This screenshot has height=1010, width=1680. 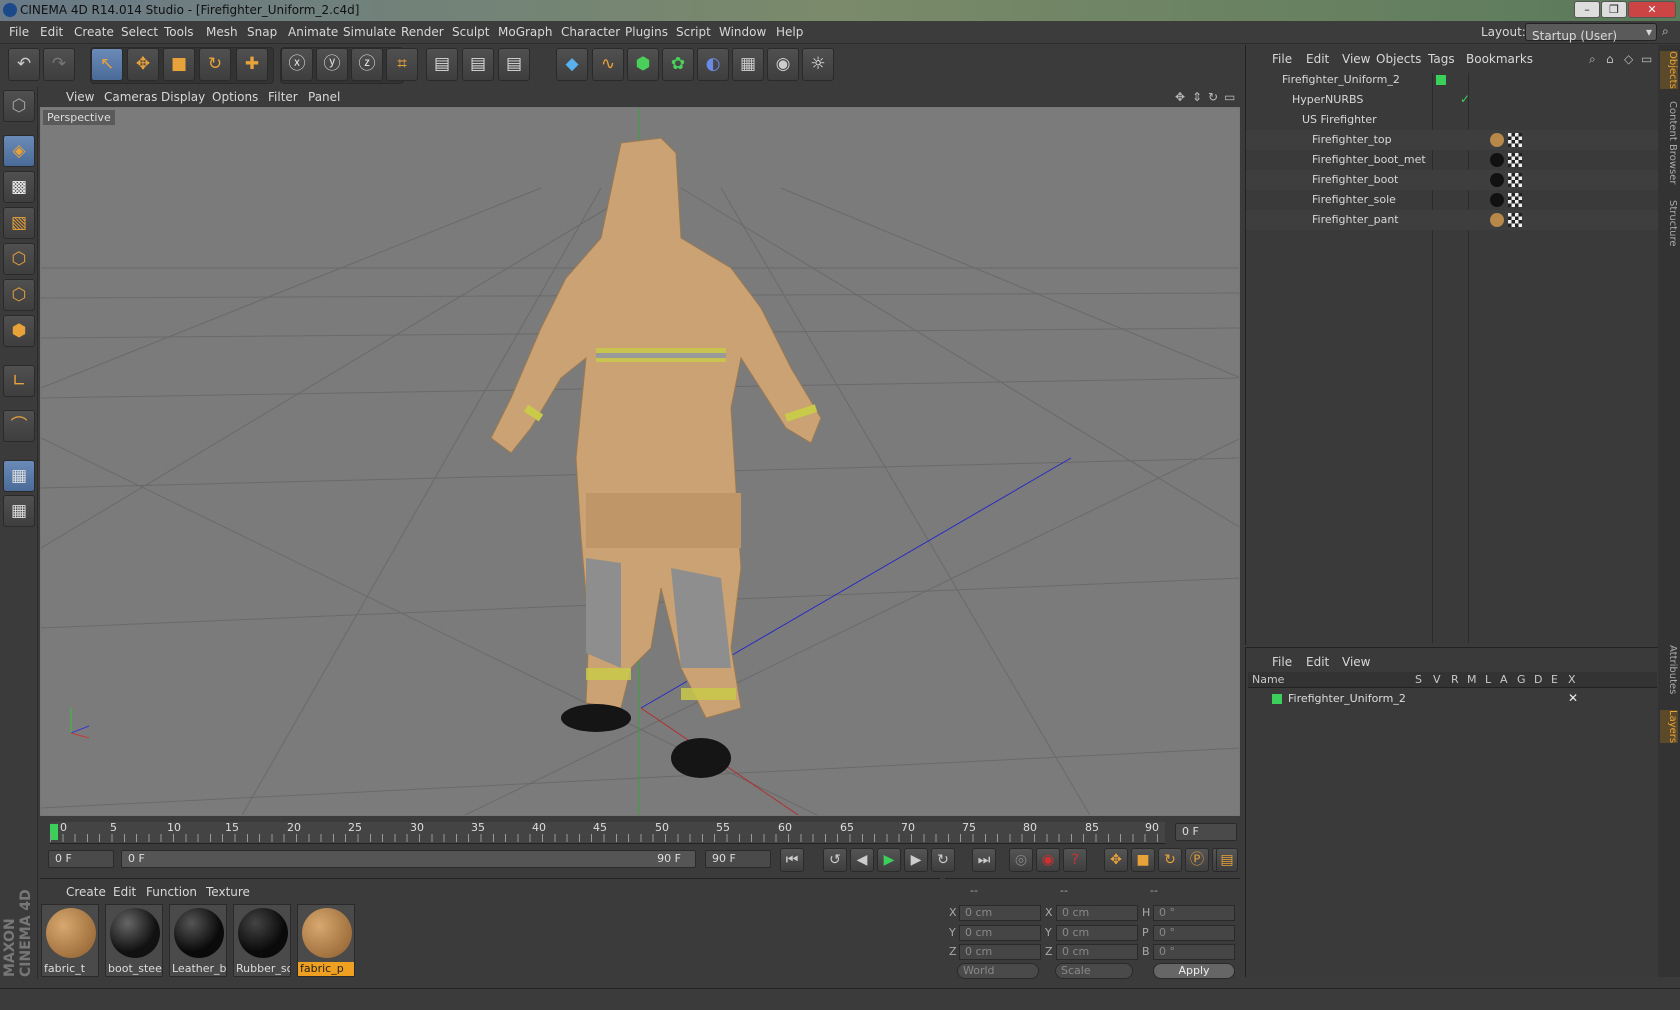 I want to click on tab-structure: Structure, so click(x=1669, y=223).